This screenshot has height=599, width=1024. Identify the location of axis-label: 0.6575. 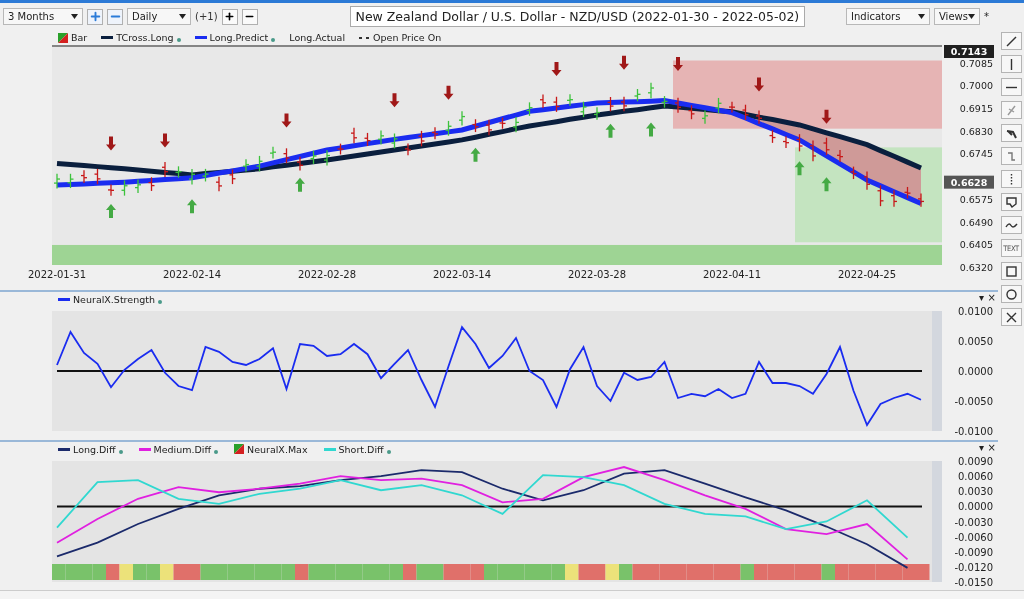
(976, 199).